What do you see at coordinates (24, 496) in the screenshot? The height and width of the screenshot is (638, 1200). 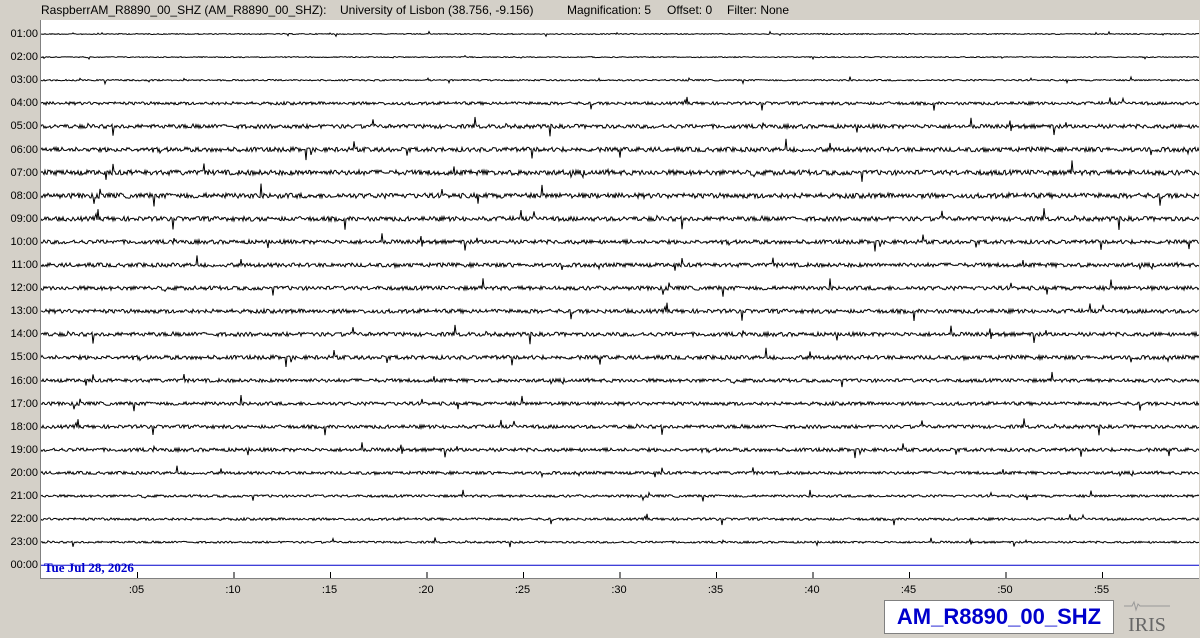 I see `row-label: 21:00` at bounding box center [24, 496].